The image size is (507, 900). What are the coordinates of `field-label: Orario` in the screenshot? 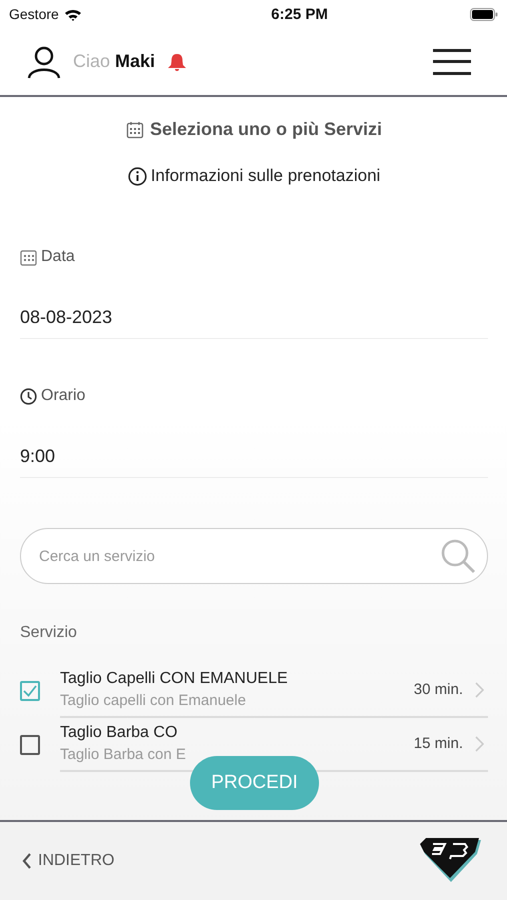 It's located at (63, 396).